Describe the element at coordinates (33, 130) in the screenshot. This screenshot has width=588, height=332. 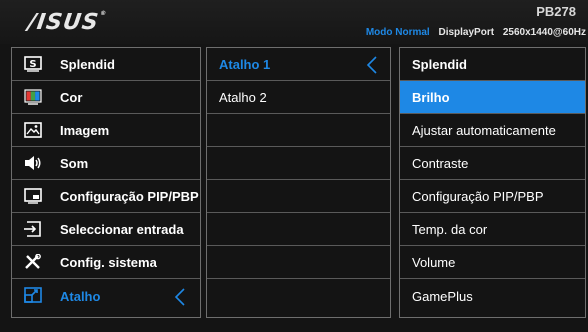
I see `image-icon` at that location.